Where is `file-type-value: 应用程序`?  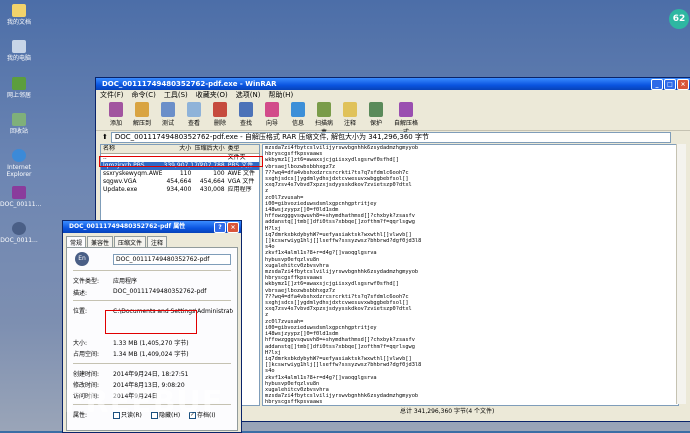
file-type-value: 应用程序 is located at coordinates (125, 280).